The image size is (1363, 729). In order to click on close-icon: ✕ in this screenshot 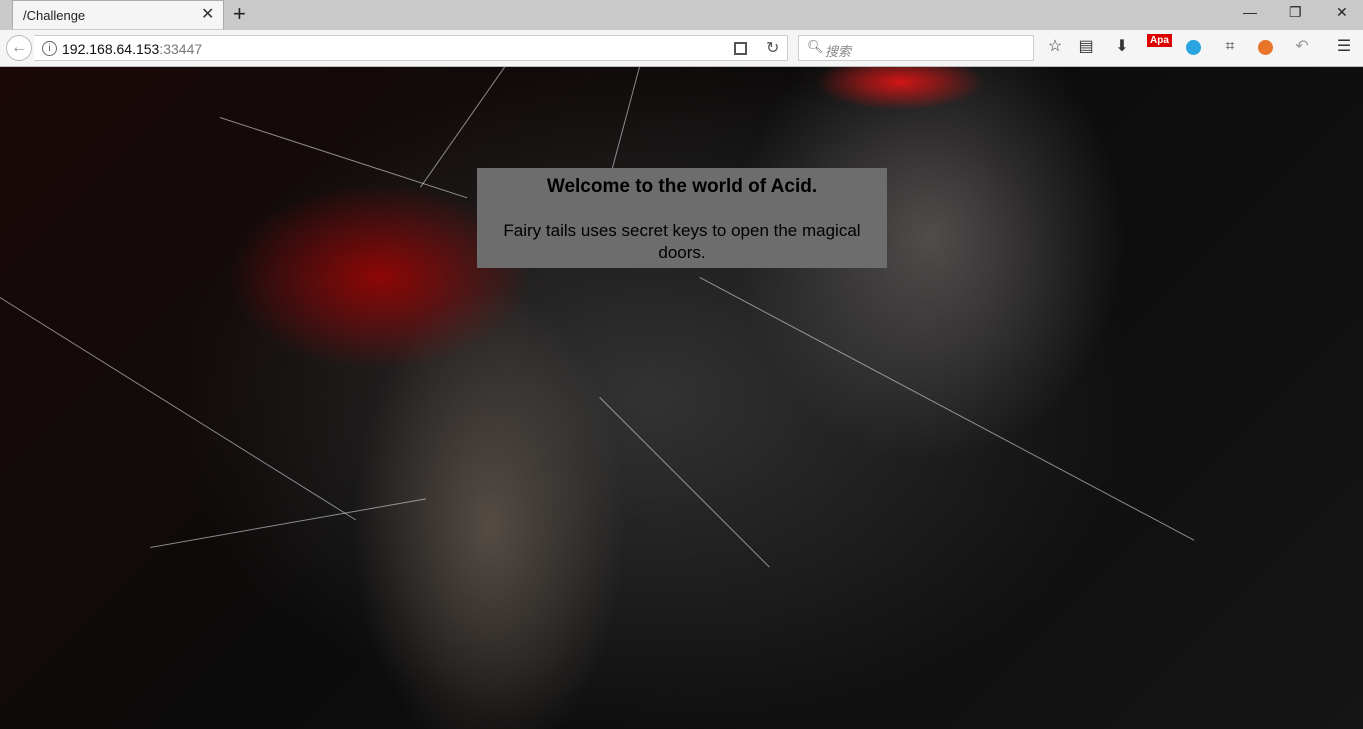, I will do `click(207, 14)`.